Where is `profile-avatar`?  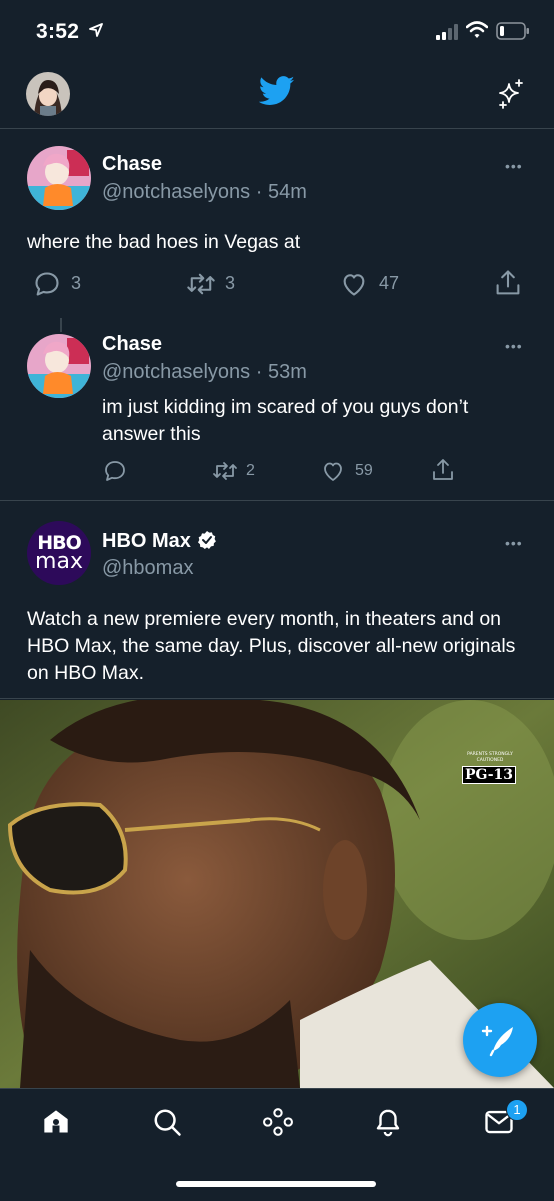
profile-avatar is located at coordinates (48, 94).